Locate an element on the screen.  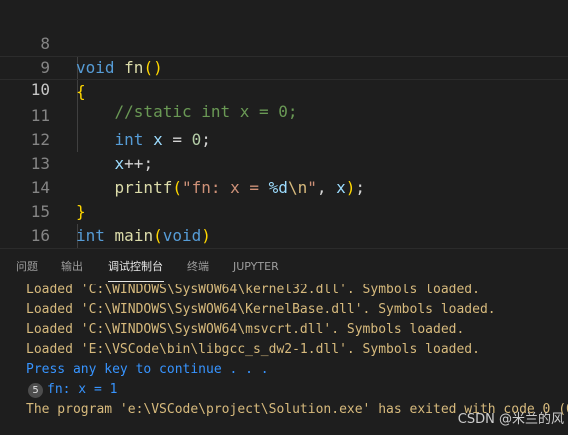
tab-problems: 问题 is located at coordinates (27, 267).